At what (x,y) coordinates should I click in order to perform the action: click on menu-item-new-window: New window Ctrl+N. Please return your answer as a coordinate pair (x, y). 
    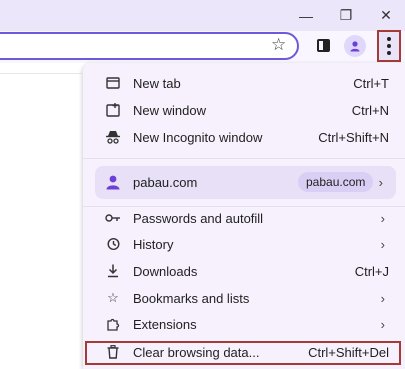
    Looking at the image, I should click on (244, 110).